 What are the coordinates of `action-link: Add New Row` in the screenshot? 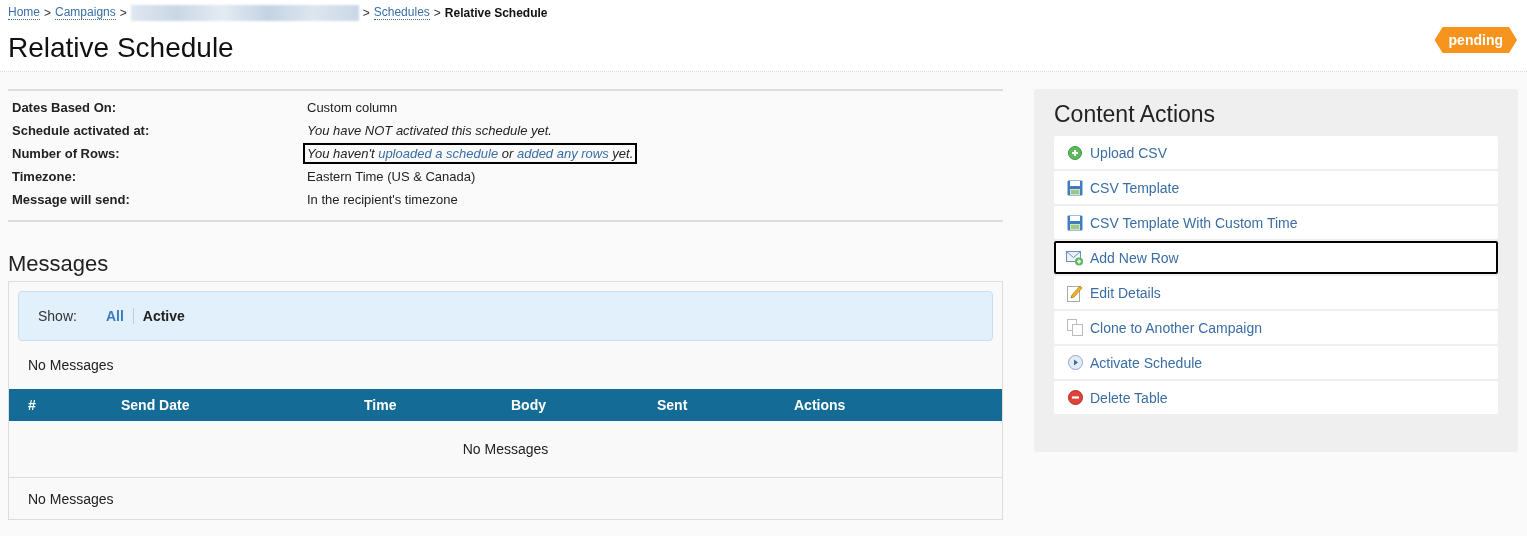 It's located at (1276, 257).